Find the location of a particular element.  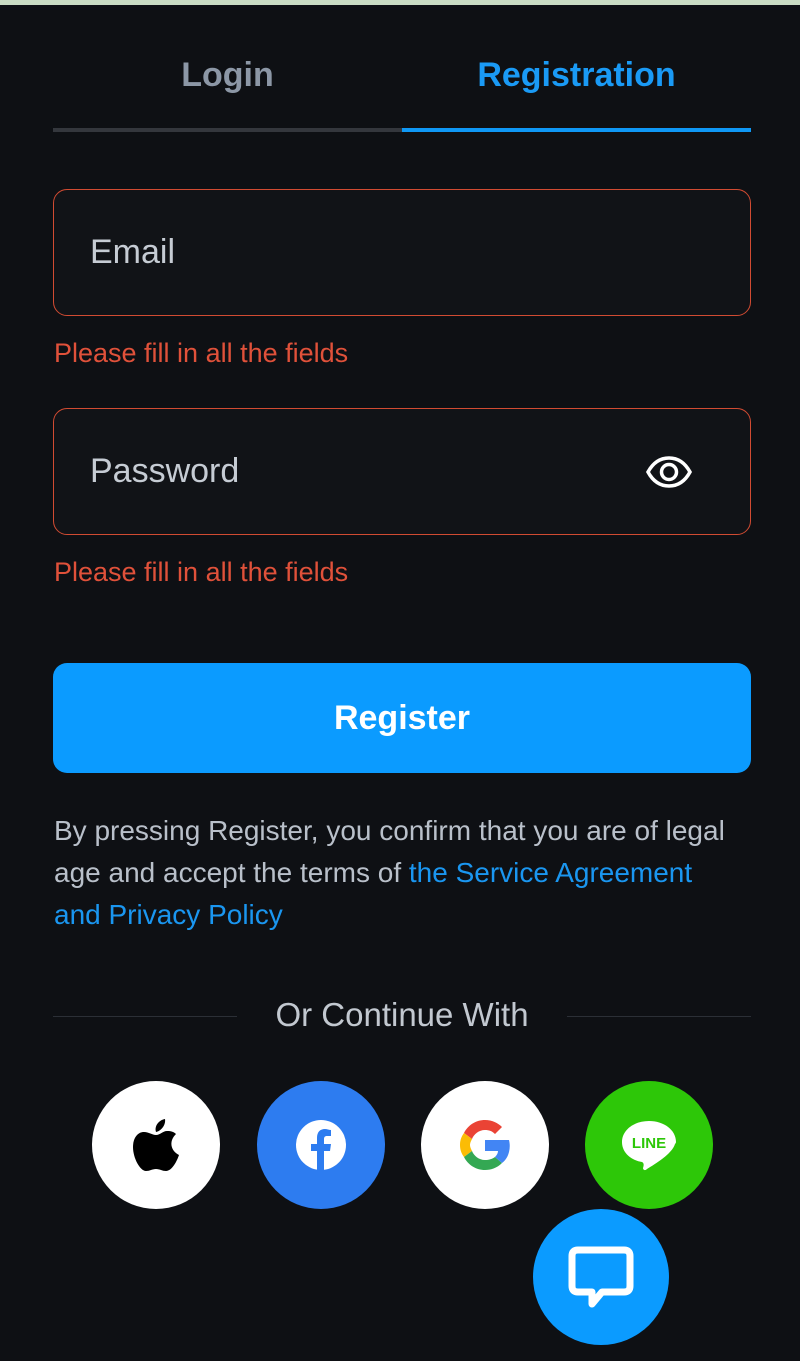

divider-left is located at coordinates (145, 1016).